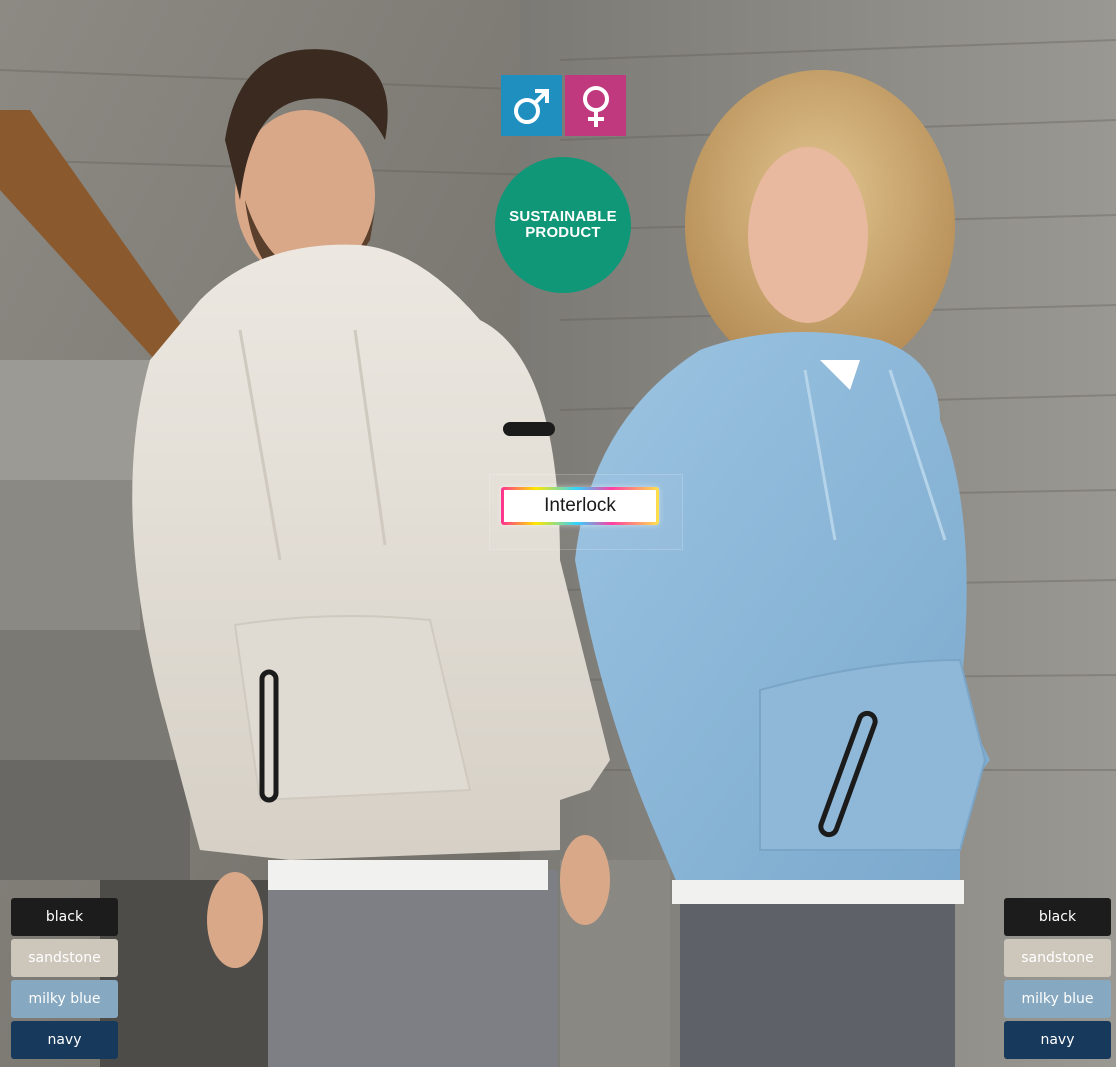  I want to click on interlock-label: Interlock, so click(580, 506).